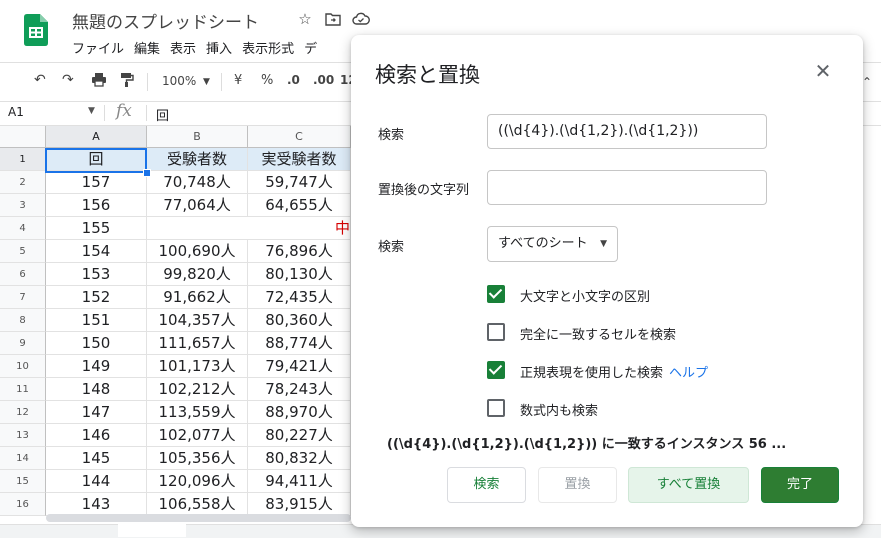 This screenshot has height=538, width=881. Describe the element at coordinates (299, 458) in the screenshot. I see `table-cell: 80,832人` at that location.